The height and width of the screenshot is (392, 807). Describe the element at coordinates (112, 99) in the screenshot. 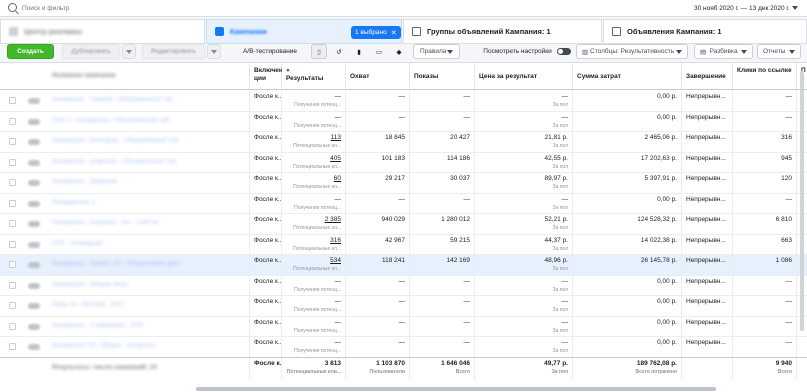

I see `campaign-name-link: Конверсии - Тамбов - Обновленный таб` at that location.